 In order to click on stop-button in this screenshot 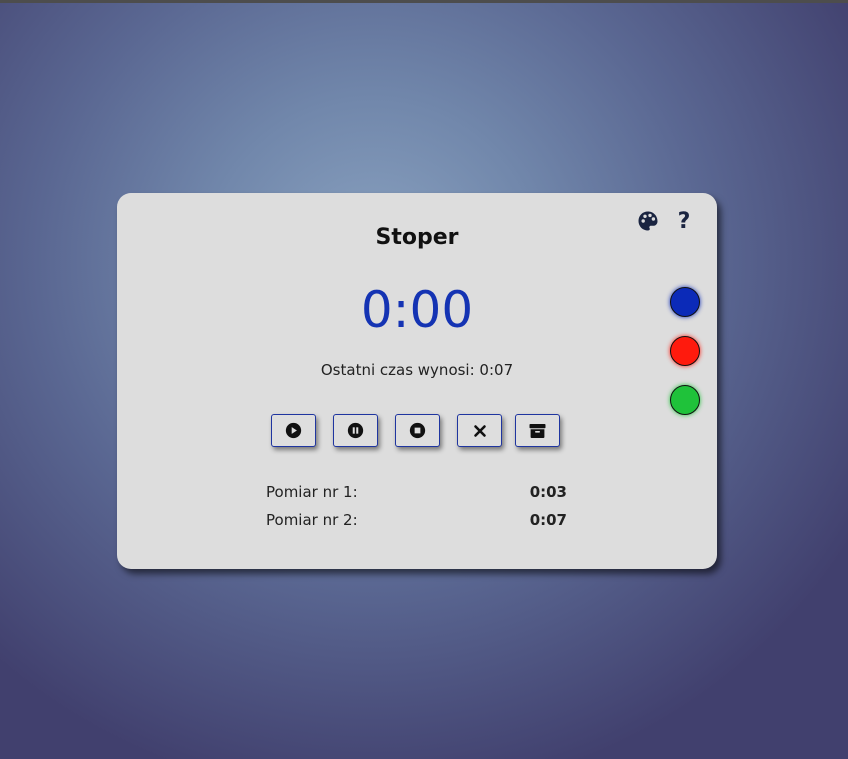, I will do `click(417, 430)`.